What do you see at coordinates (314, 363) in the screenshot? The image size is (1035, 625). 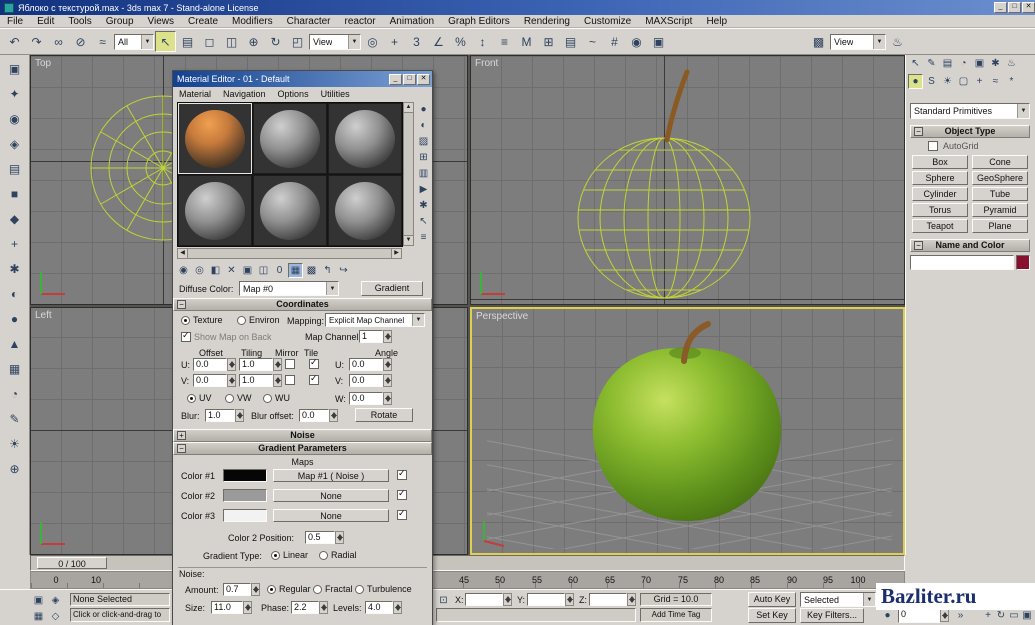 I see `u-tile-checkbox` at bounding box center [314, 363].